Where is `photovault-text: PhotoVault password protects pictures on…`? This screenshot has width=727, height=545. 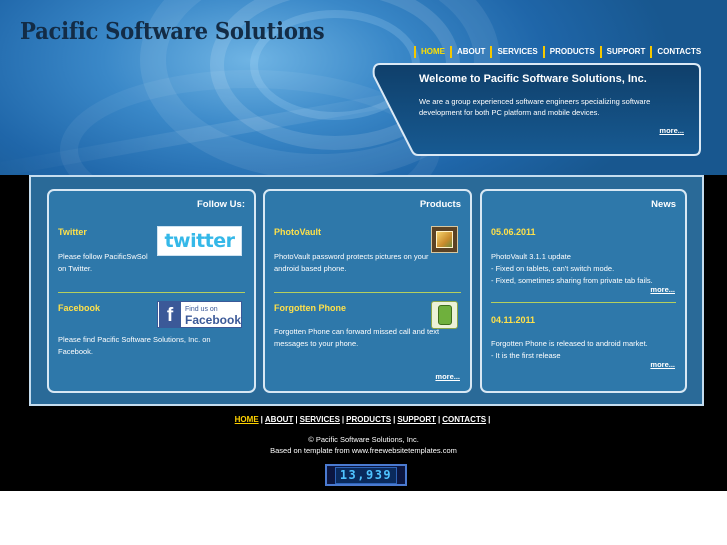 photovault-text: PhotoVault password protects pictures on… is located at coordinates (351, 262).